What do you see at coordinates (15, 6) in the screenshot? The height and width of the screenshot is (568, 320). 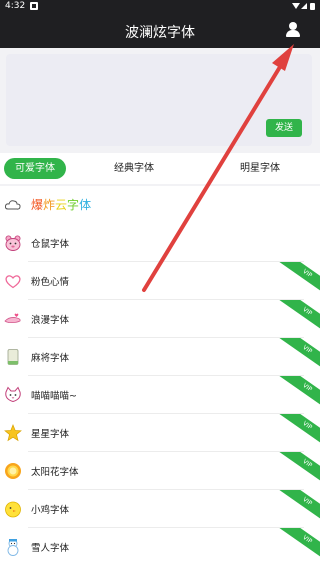 I see `status-time: 4:32` at bounding box center [15, 6].